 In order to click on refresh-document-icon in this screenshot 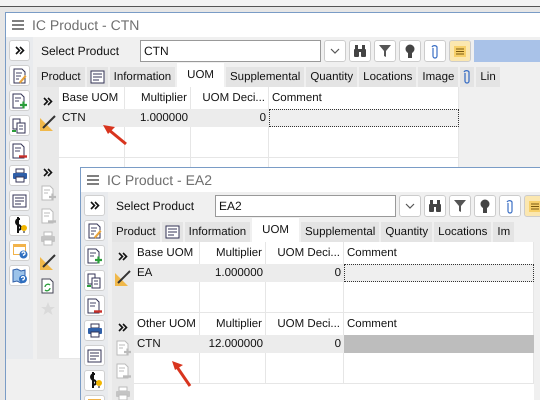, I will do `click(48, 286)`.